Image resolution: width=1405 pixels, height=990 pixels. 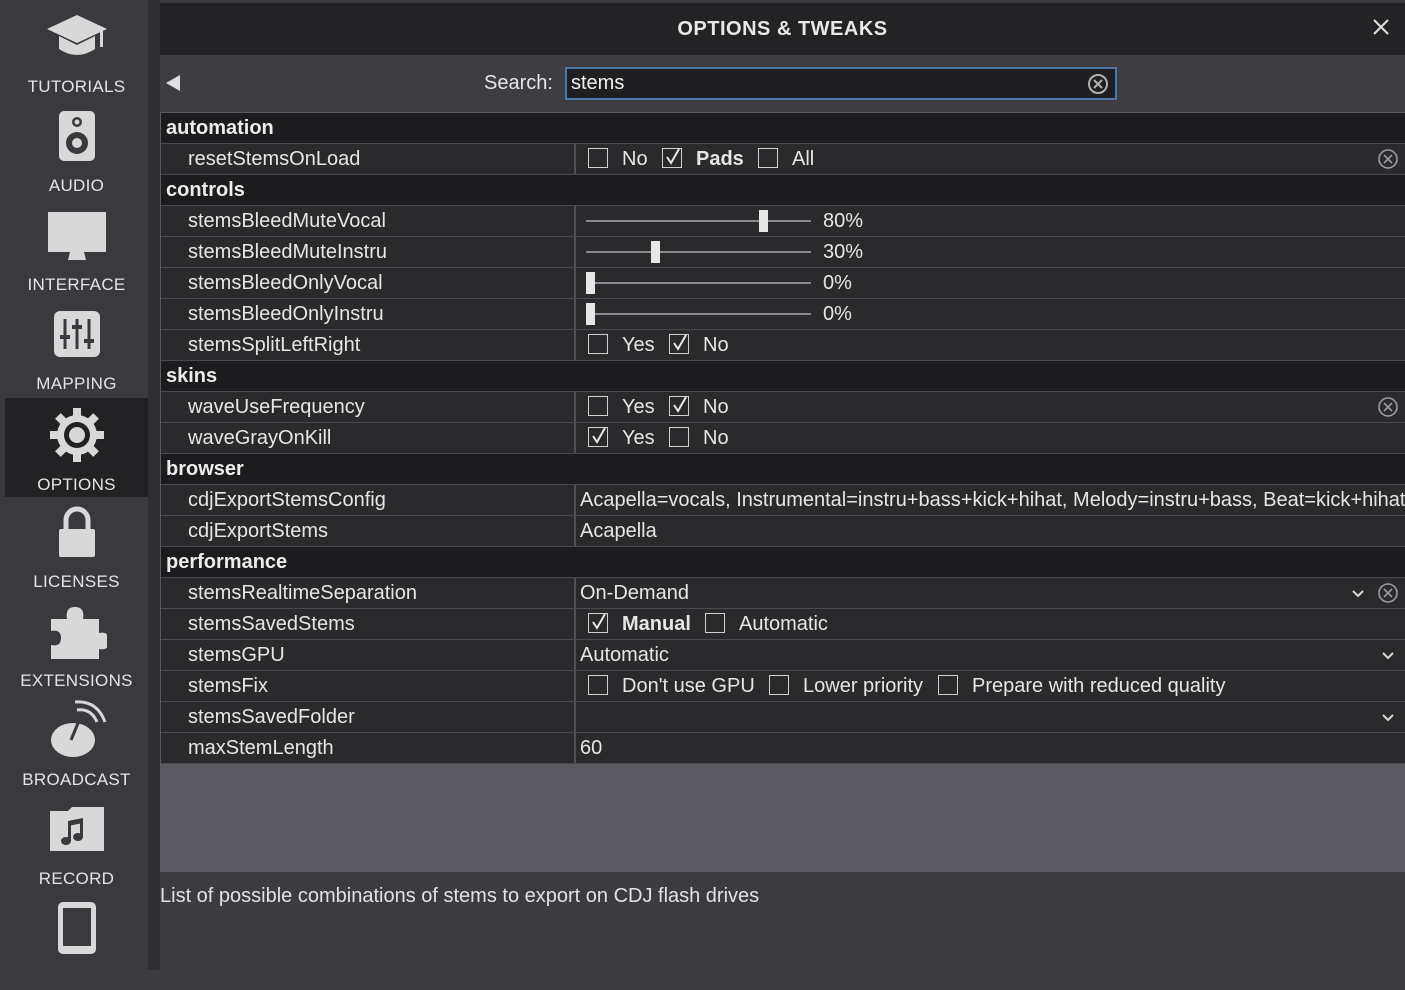 I want to click on nav-audio: AUDIO, so click(x=76, y=148).